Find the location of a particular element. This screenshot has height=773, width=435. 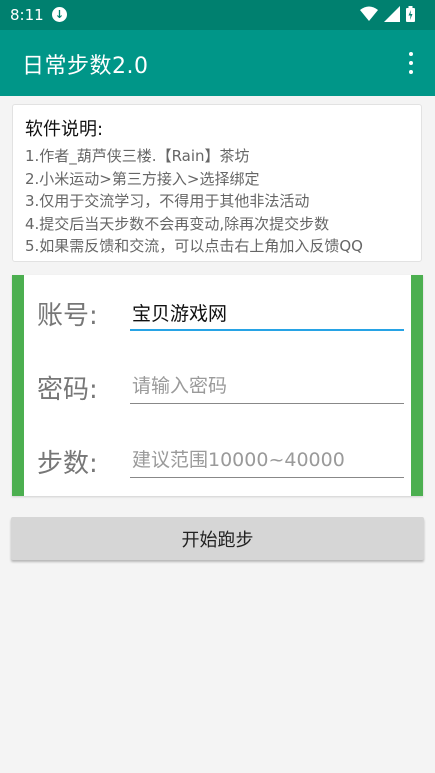

info-heading: 软件说明: is located at coordinates (64, 129).